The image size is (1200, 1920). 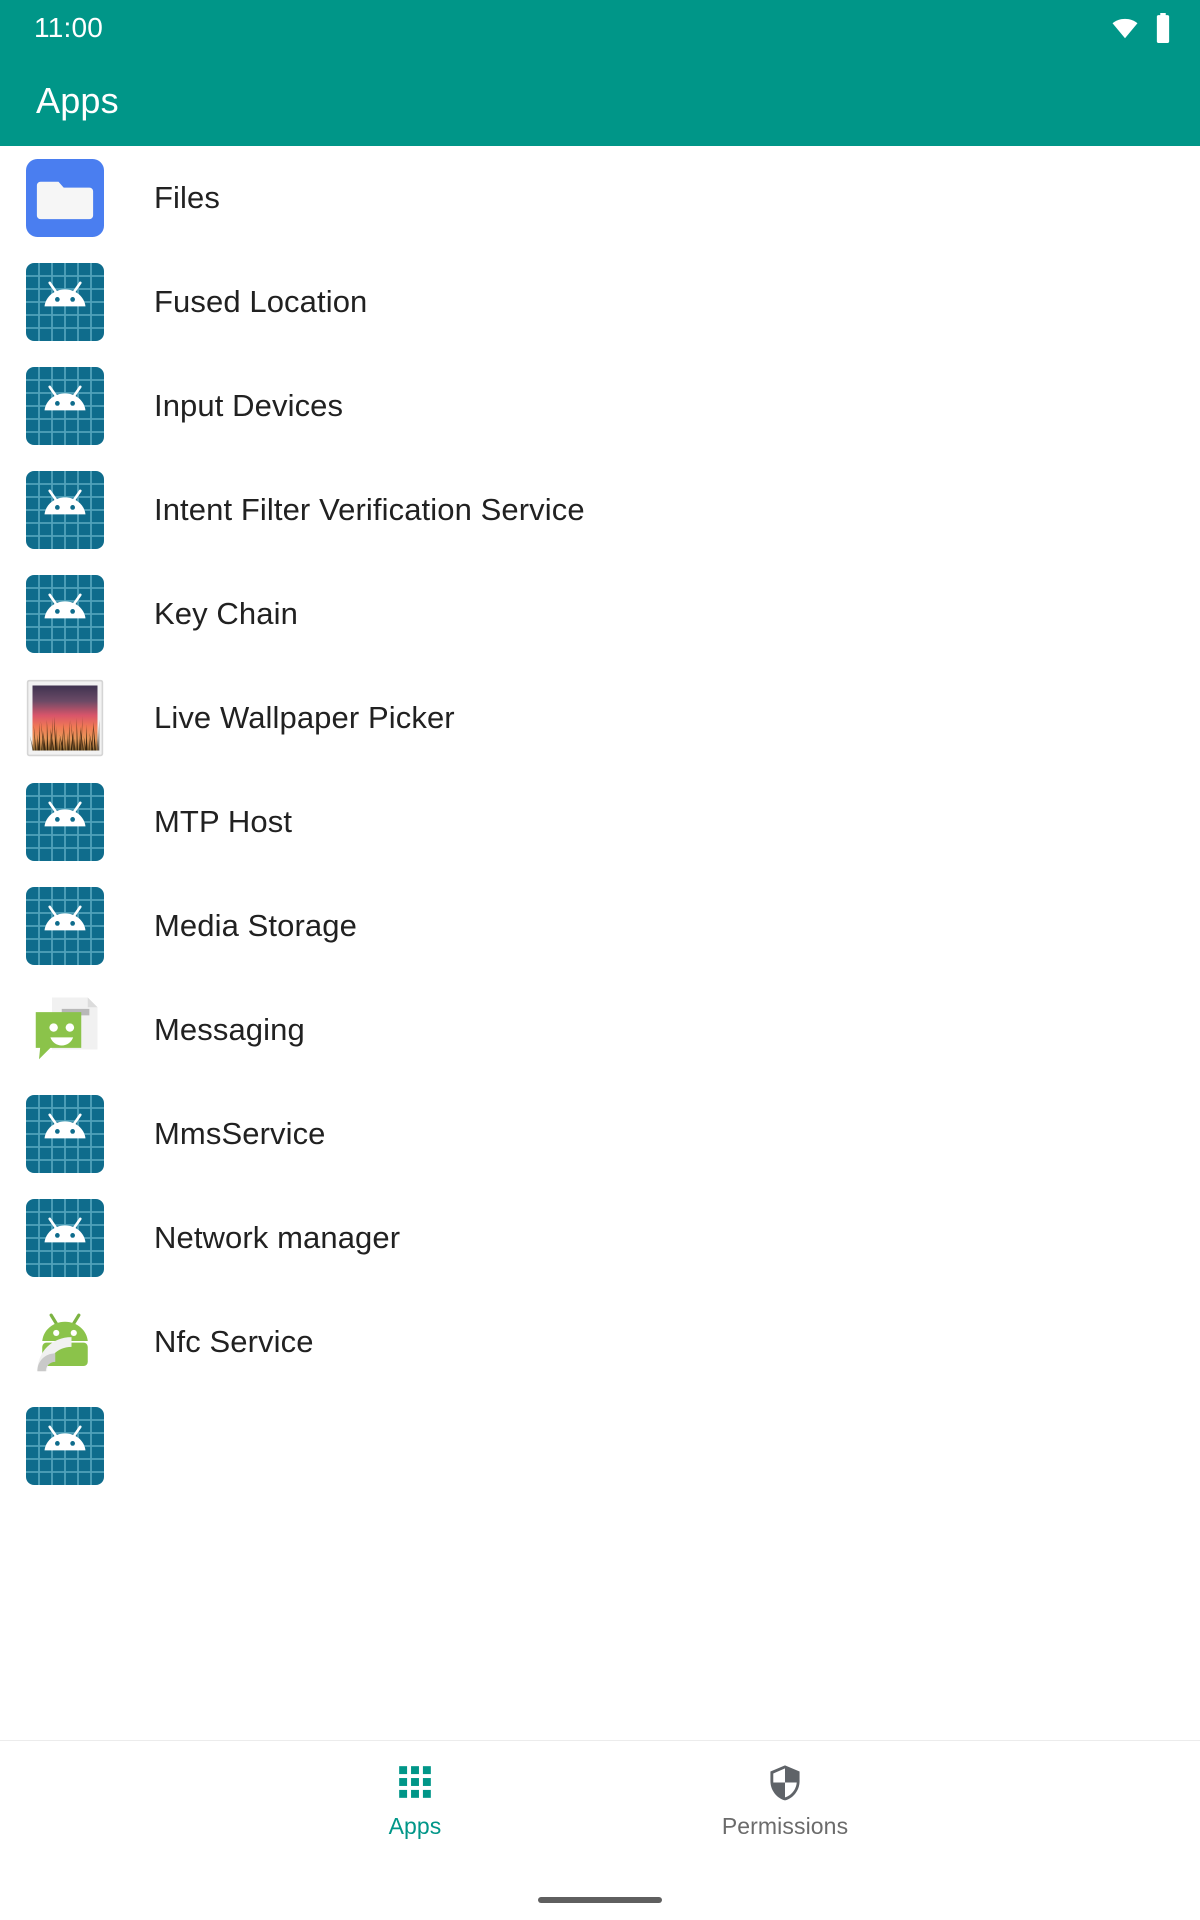 I want to click on wifi-icon, so click(x=1125, y=28).